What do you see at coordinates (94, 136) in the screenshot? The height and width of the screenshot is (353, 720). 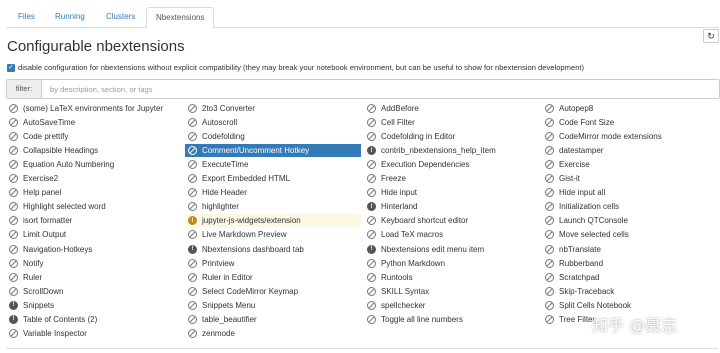 I see `nbextension-item: Code prettify` at bounding box center [94, 136].